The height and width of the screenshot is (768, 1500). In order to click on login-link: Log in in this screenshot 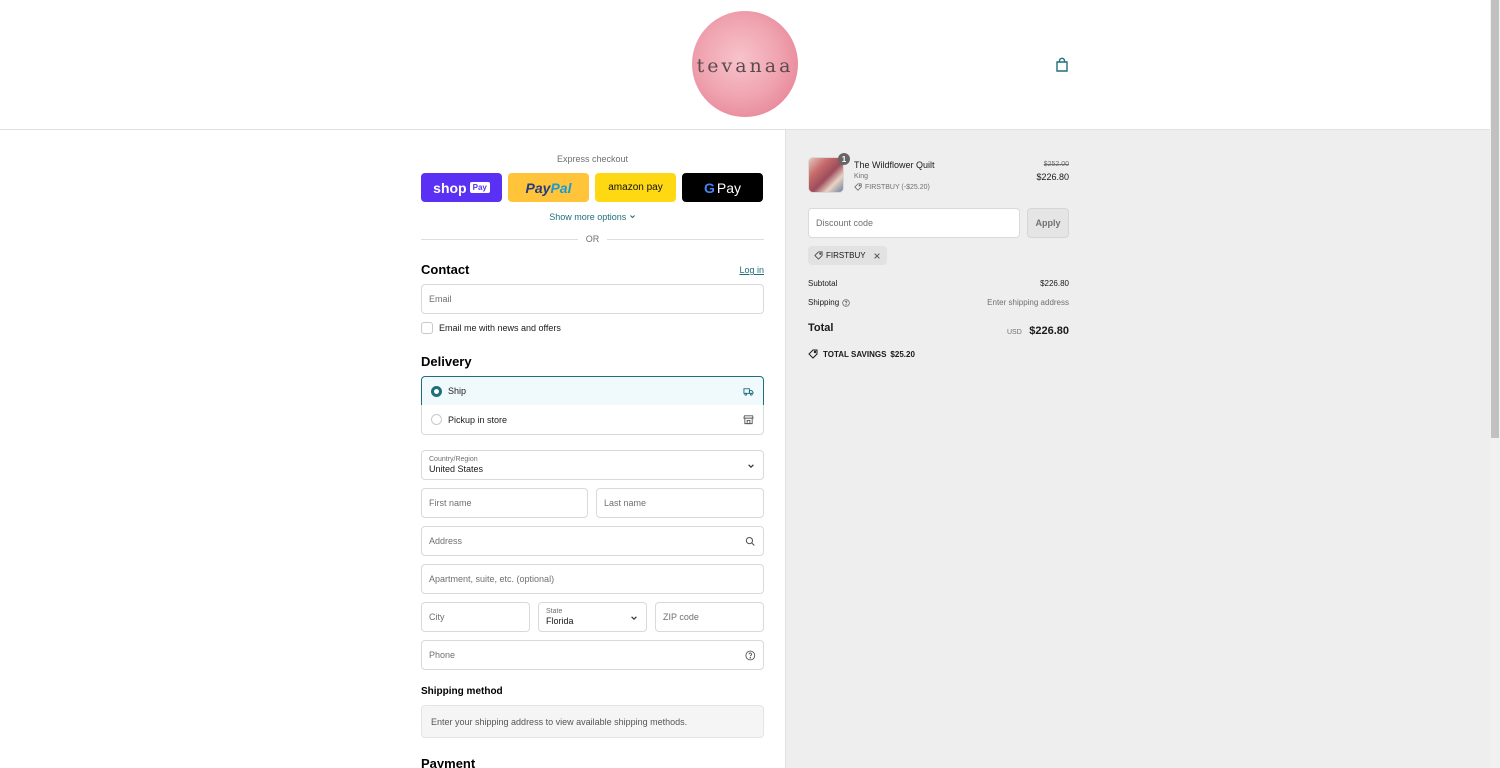, I will do `click(742, 270)`.